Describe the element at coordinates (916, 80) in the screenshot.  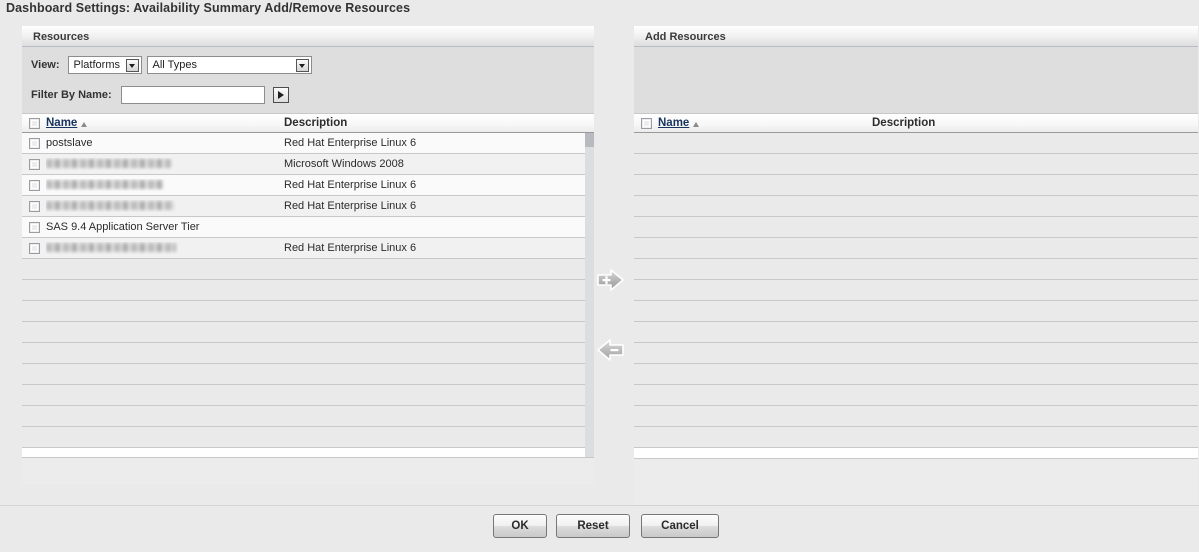
I see `add-resources-toolbar-spacer` at that location.